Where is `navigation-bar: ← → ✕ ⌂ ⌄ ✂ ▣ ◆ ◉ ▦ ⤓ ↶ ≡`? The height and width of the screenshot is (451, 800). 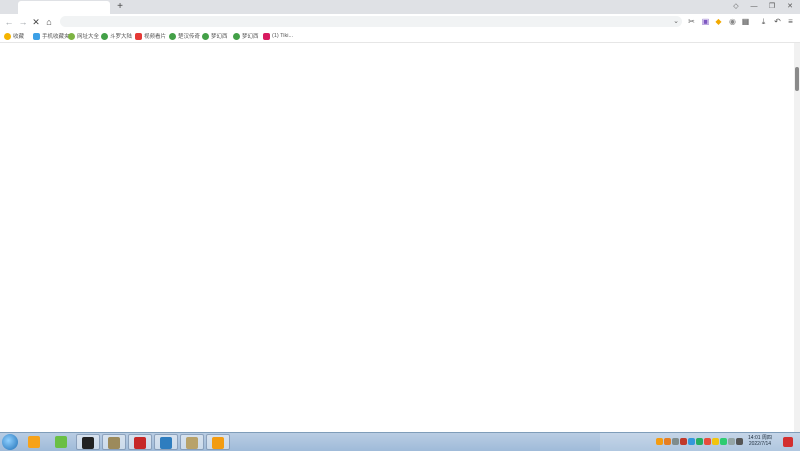 navigation-bar: ← → ✕ ⌂ ⌄ ✂ ▣ ◆ ◉ ▦ ⤓ ↶ ≡ is located at coordinates (400, 22).